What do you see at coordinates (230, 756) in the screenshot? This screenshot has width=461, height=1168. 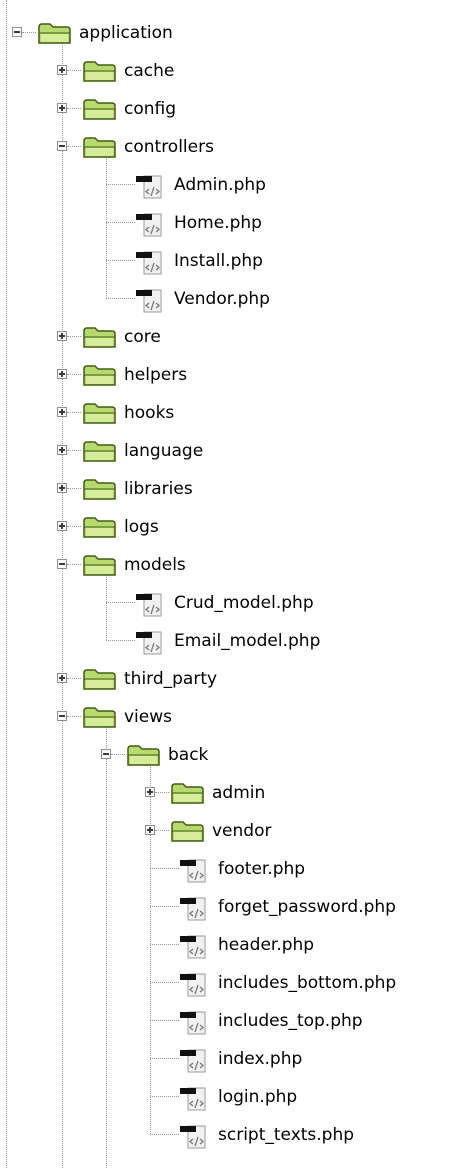 I see `tree-folder-back: back` at bounding box center [230, 756].